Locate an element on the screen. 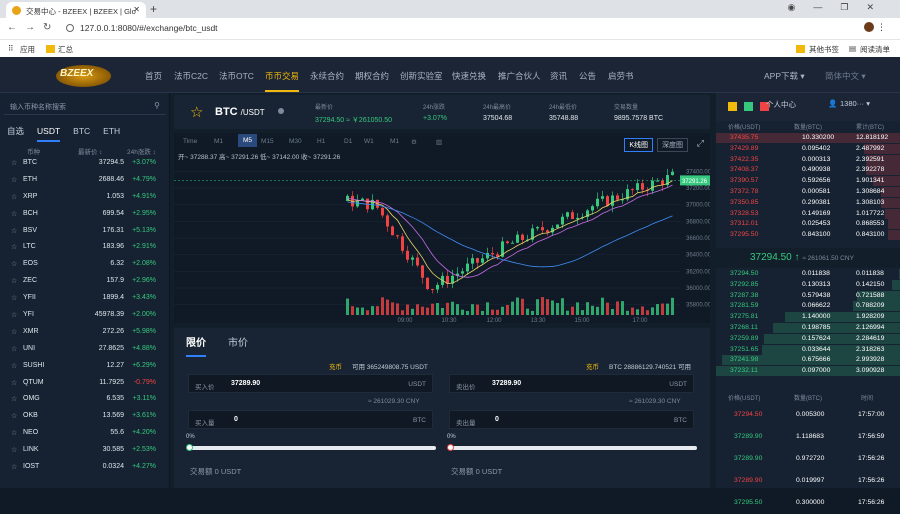 The image size is (900, 514). ask-row: 37328.53 0.149169 1.017722 is located at coordinates (808, 213).